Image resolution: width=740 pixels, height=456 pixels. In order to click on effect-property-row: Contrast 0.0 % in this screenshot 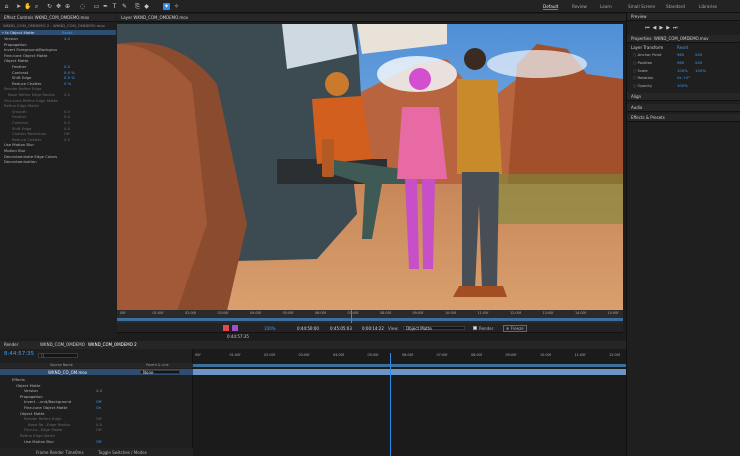, I will do `click(43, 72)`.